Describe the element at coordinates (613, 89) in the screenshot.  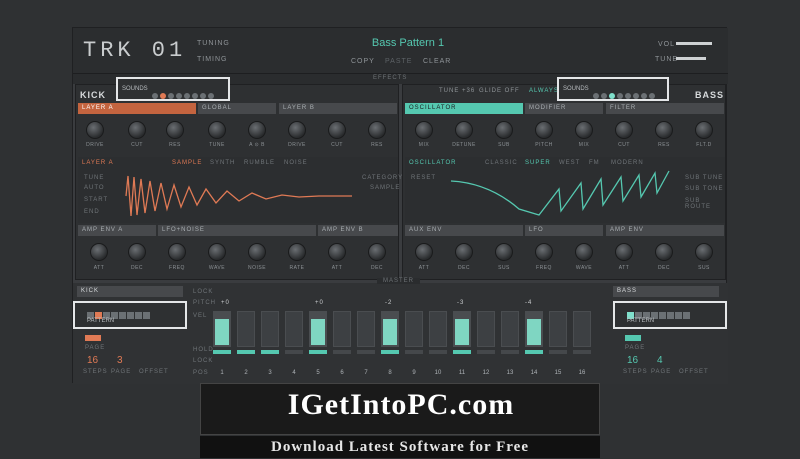
I see `bass-sounds-selector: SOUNDS` at that location.